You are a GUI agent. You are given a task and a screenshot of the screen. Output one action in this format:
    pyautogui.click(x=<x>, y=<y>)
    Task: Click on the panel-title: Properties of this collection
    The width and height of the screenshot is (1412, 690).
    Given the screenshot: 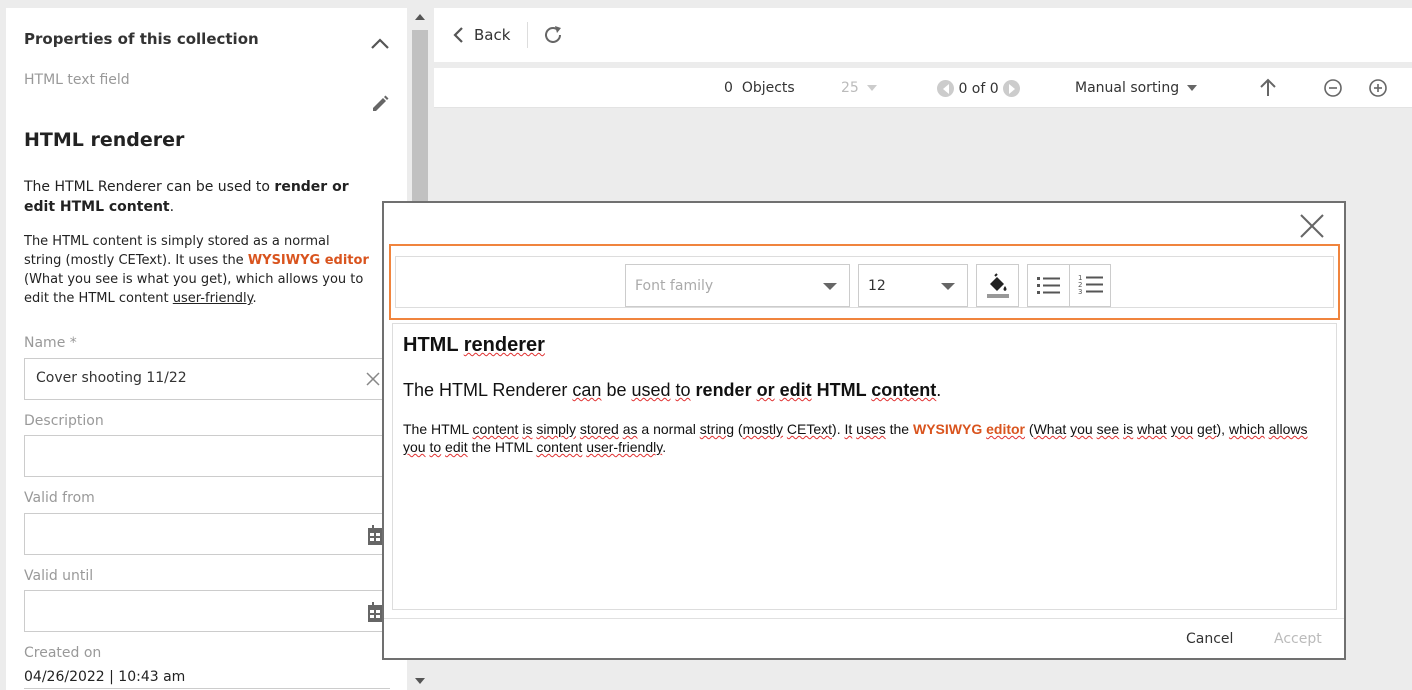 What is the action you would take?
    pyautogui.click(x=141, y=39)
    